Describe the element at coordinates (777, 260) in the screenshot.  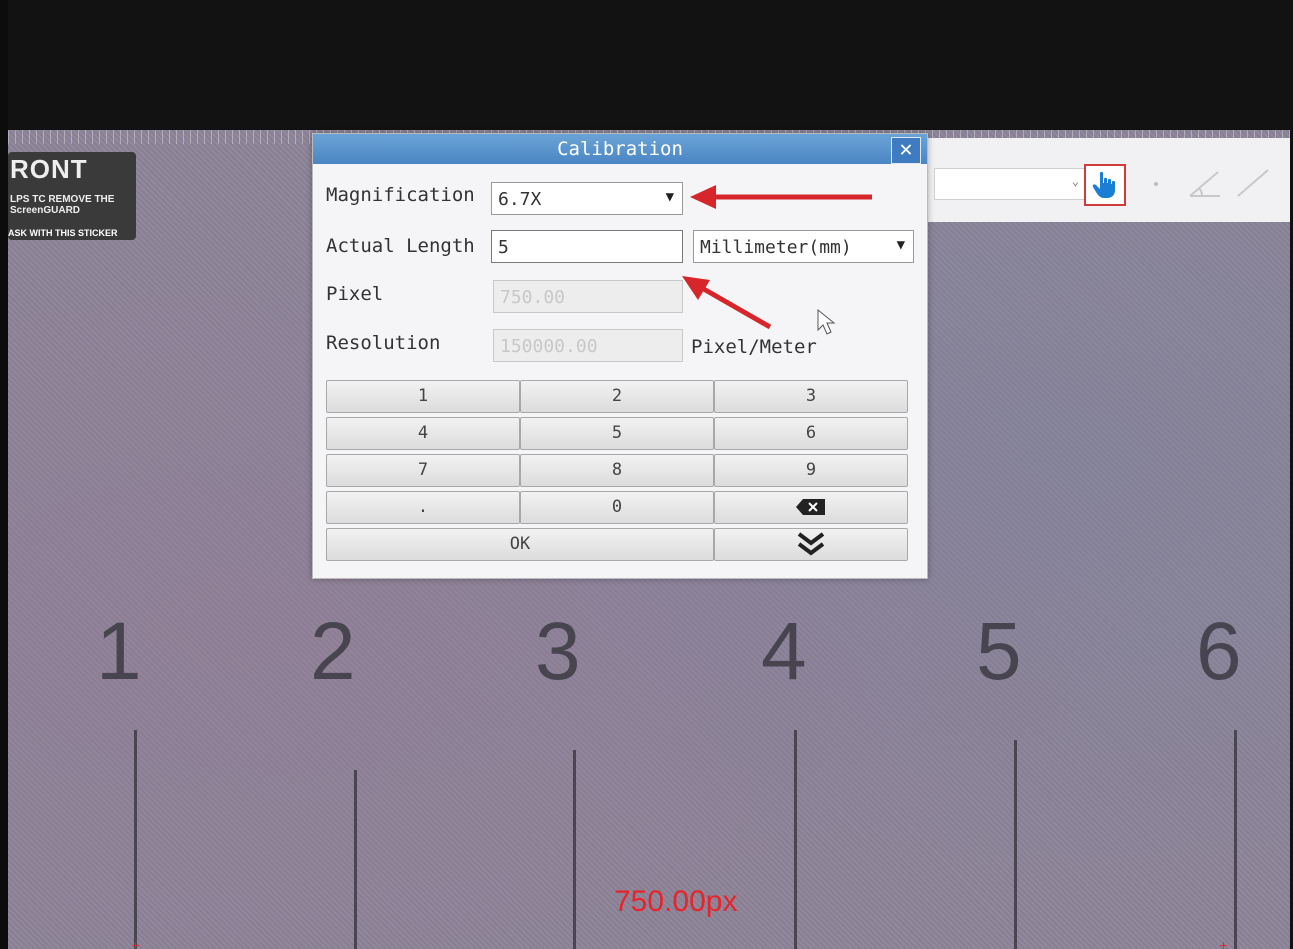
I see `annotation-overlay` at that location.